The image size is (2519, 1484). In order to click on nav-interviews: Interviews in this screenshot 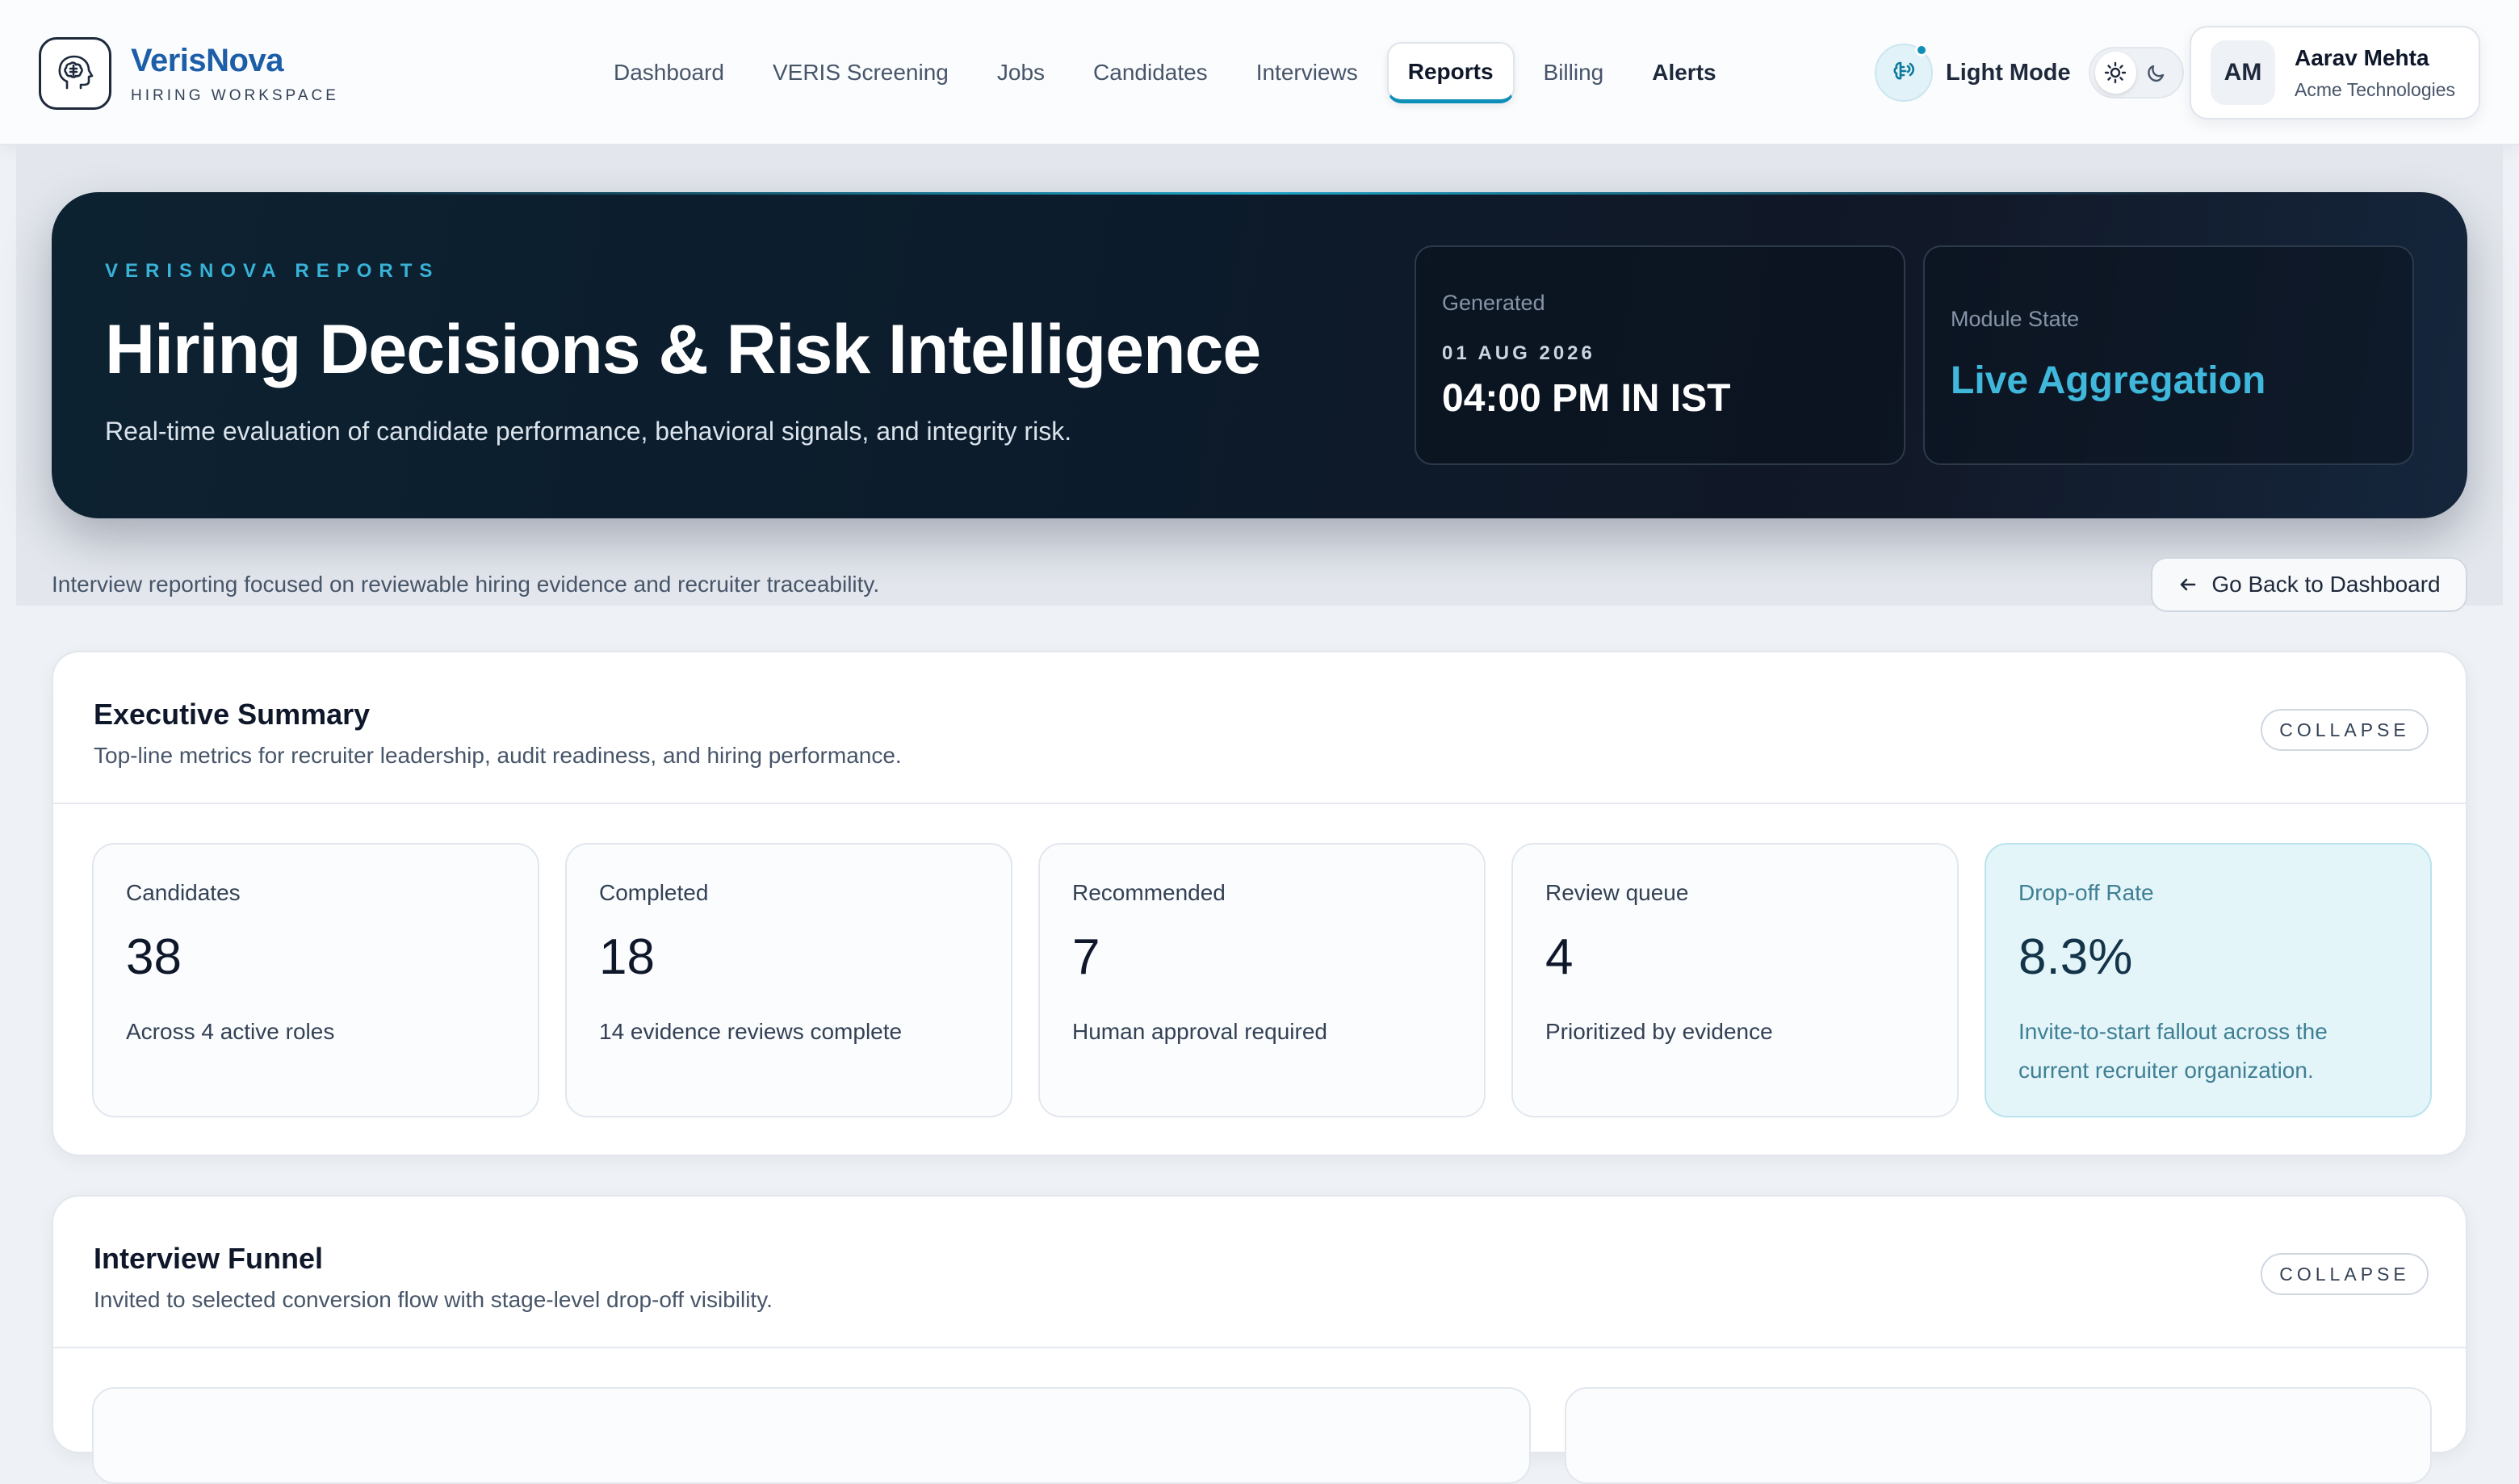, I will do `click(1307, 72)`.